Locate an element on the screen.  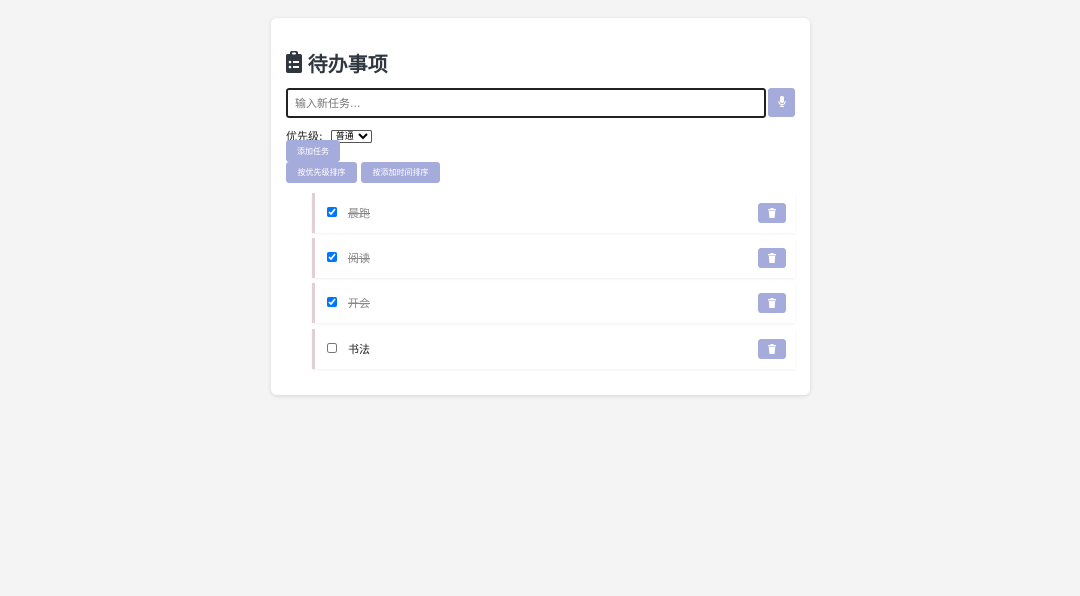
task-item: 阅读 is located at coordinates (553, 258).